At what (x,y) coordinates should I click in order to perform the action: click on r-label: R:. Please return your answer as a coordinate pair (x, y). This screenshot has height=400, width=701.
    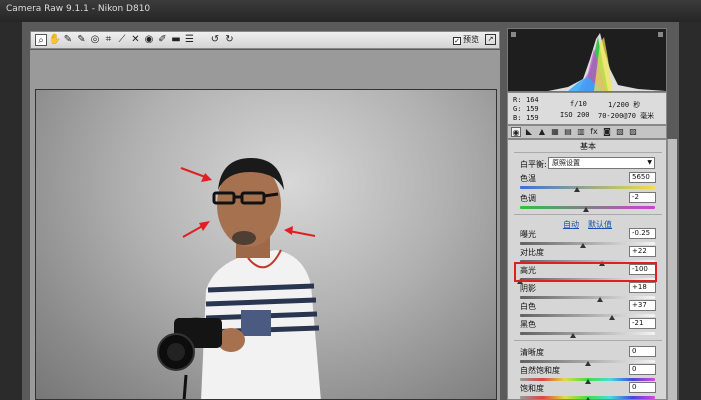
    Looking at the image, I should click on (517, 100).